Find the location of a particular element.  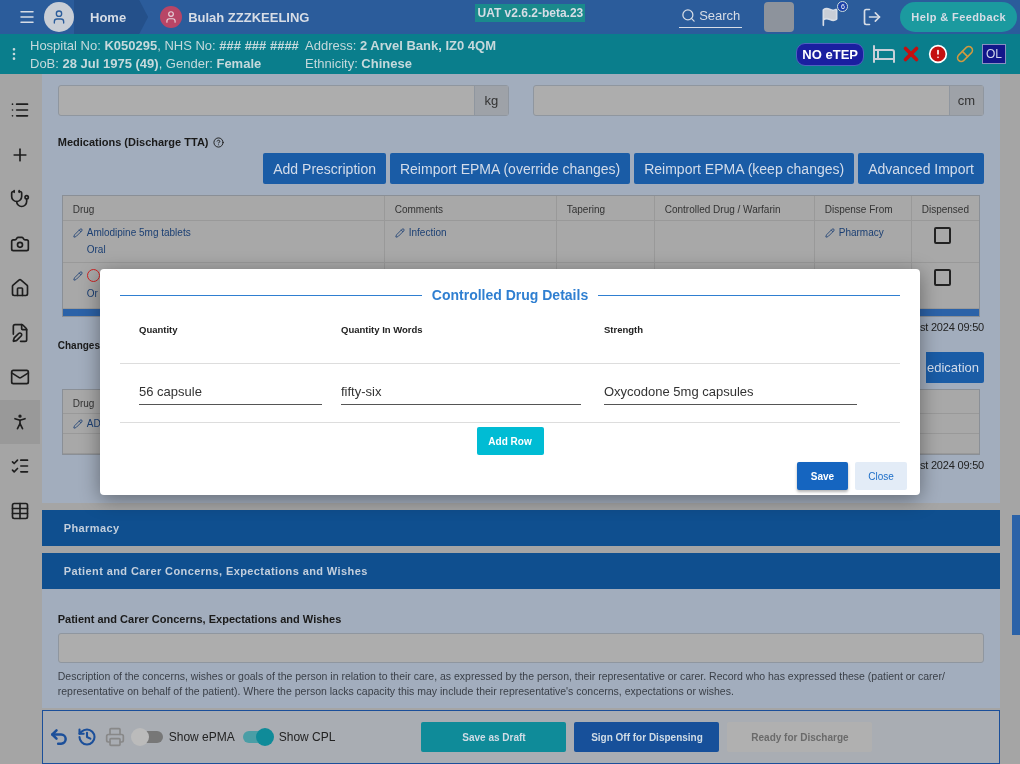

menu-icon is located at coordinates (27, 17).